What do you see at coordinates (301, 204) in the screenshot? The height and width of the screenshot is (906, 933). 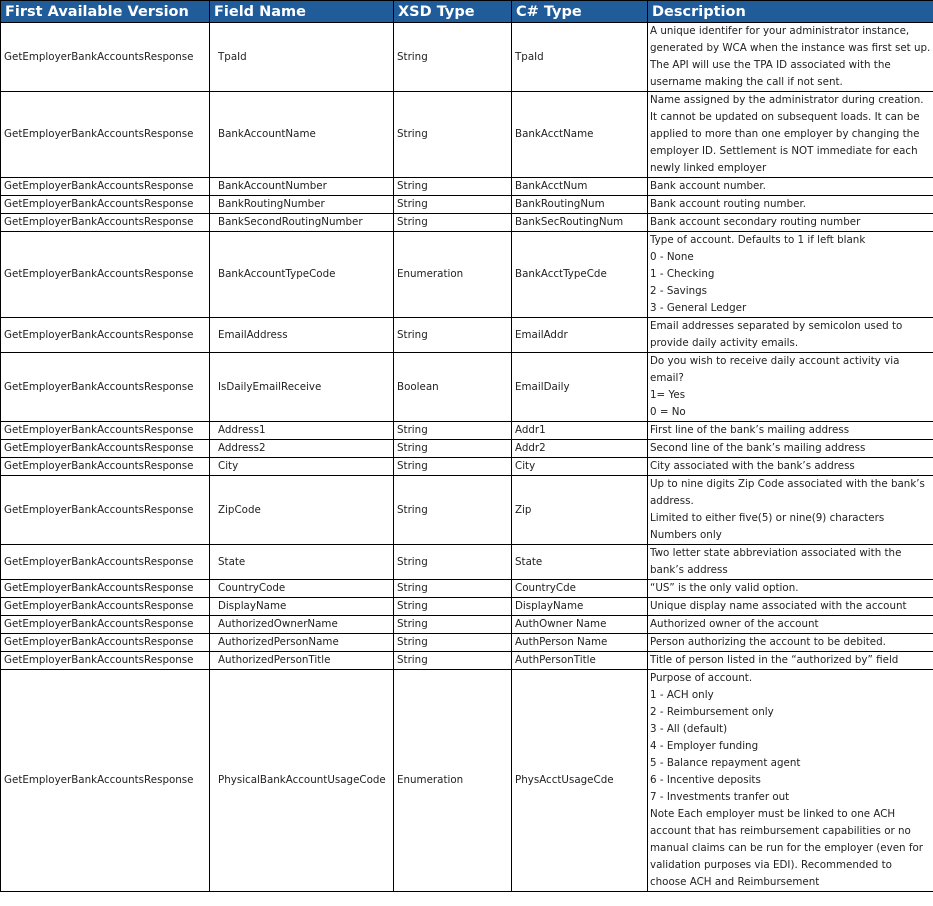 I see `field-name-cell: BankRoutingNumber` at bounding box center [301, 204].